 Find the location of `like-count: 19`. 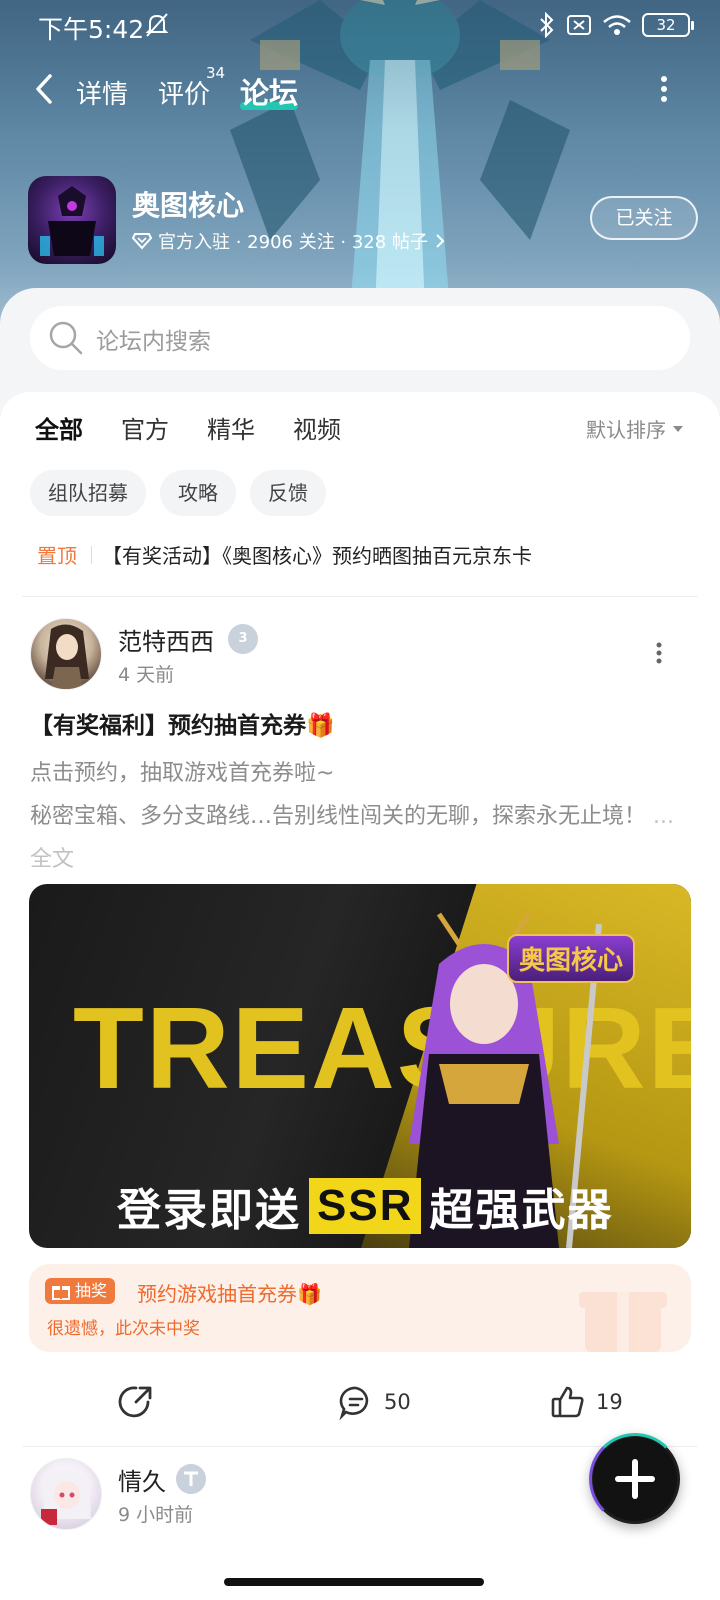

like-count: 19 is located at coordinates (609, 1402).